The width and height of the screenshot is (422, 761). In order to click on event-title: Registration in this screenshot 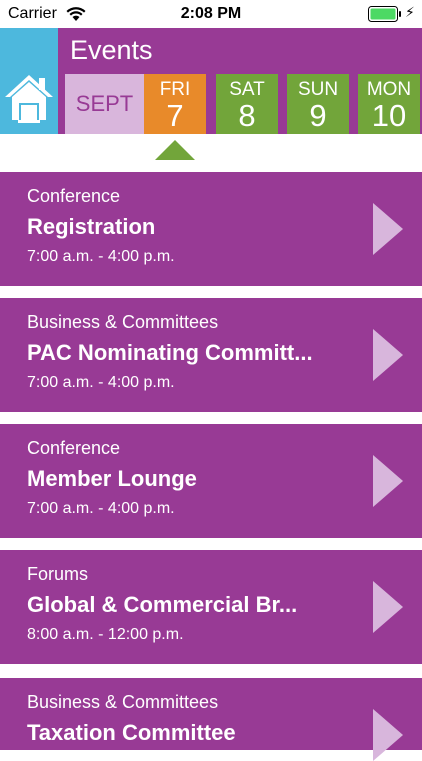, I will do `click(91, 226)`.